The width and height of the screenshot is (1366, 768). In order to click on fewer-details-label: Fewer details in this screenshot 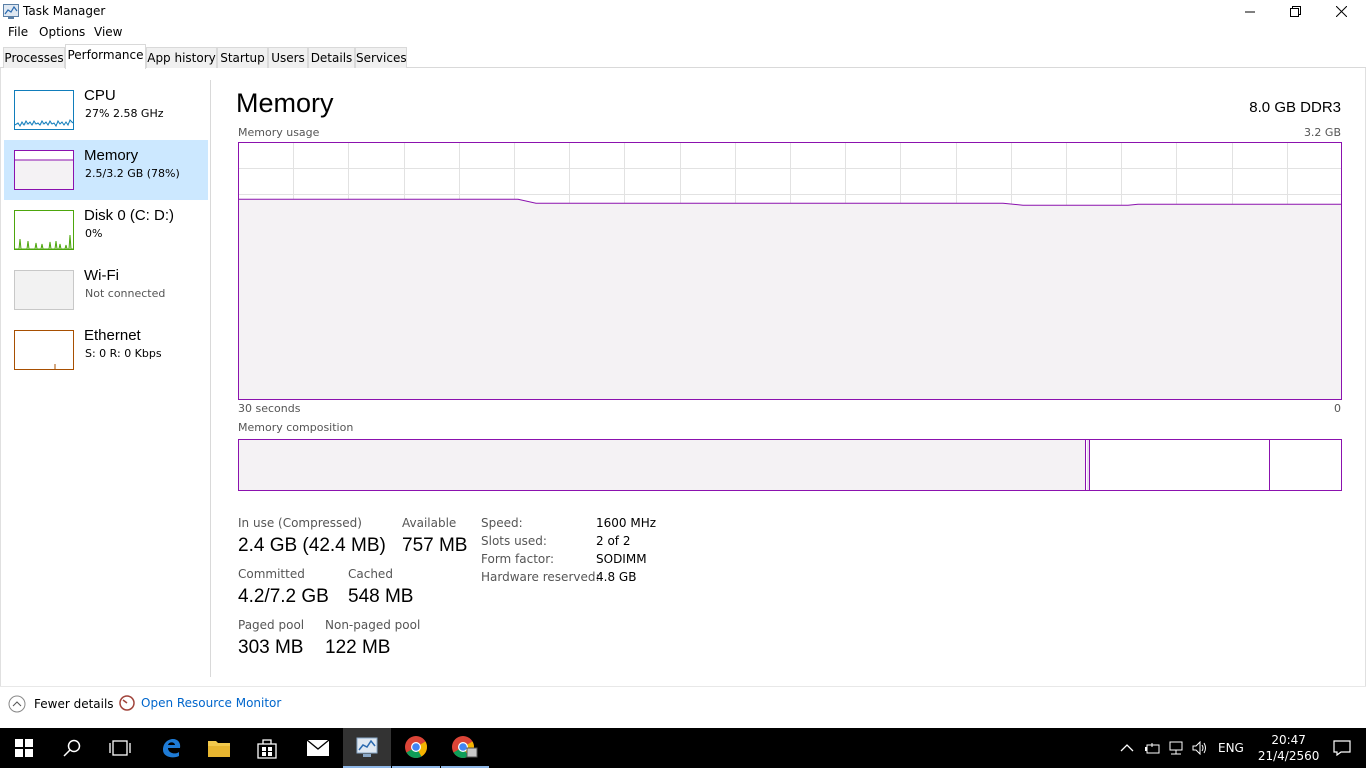, I will do `click(74, 704)`.